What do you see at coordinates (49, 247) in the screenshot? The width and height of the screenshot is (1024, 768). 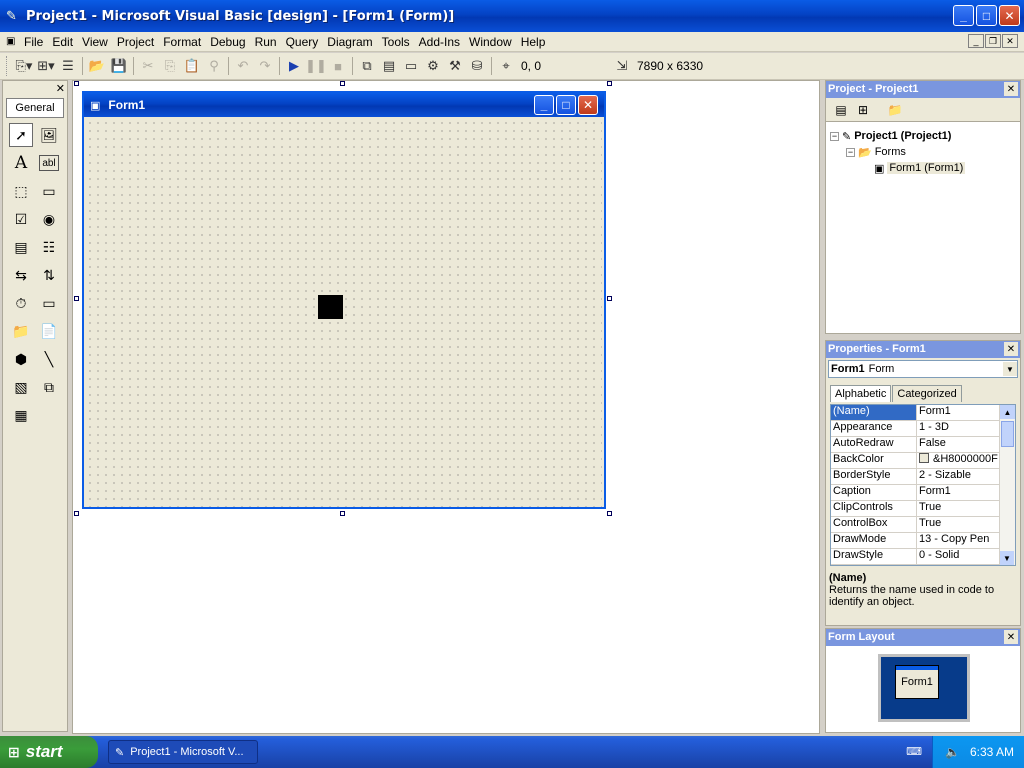 I see `listbox-tool-icon: ☷` at bounding box center [49, 247].